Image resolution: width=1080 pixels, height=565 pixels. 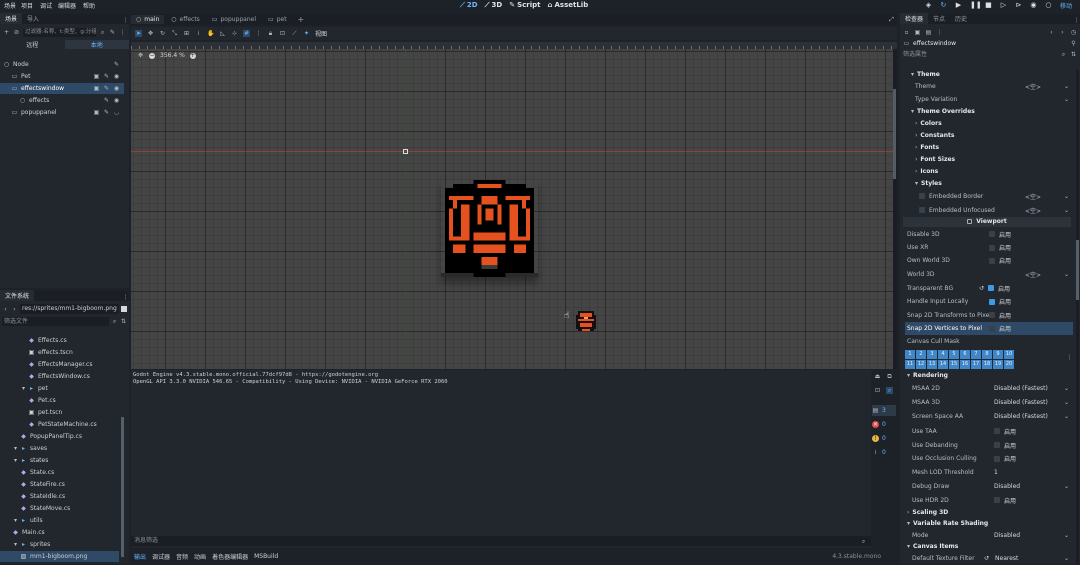 I want to click on scene-node-3: ○ effects ✎ ◉, so click(x=62, y=100).